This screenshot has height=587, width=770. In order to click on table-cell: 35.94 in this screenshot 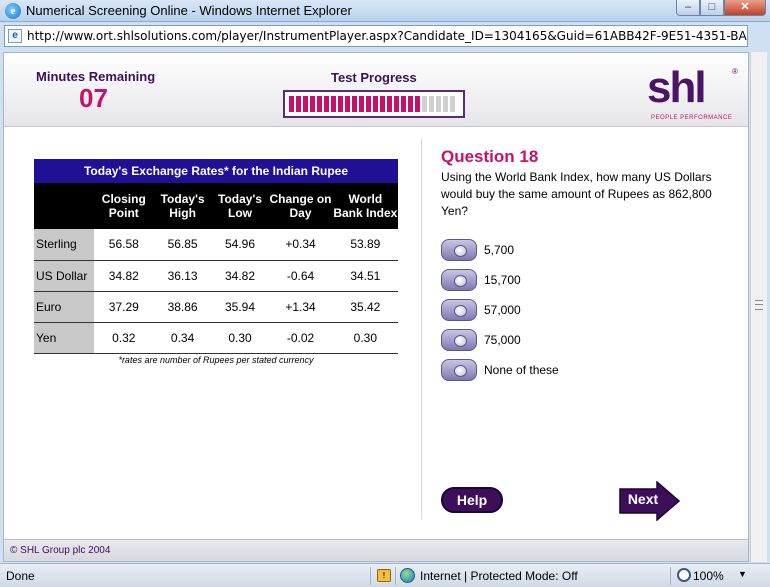, I will do `click(240, 307)`.